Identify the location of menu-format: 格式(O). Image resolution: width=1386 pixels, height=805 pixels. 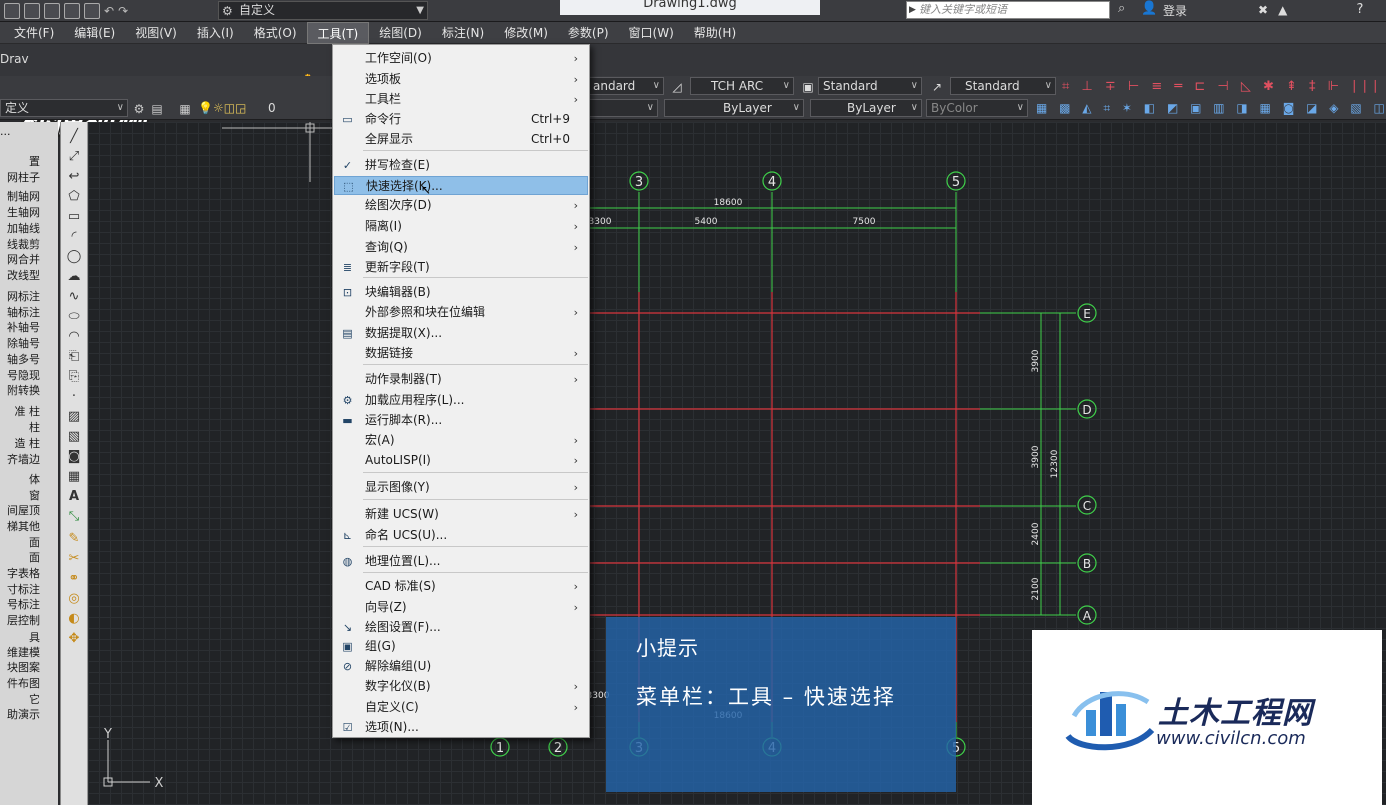
(275, 33).